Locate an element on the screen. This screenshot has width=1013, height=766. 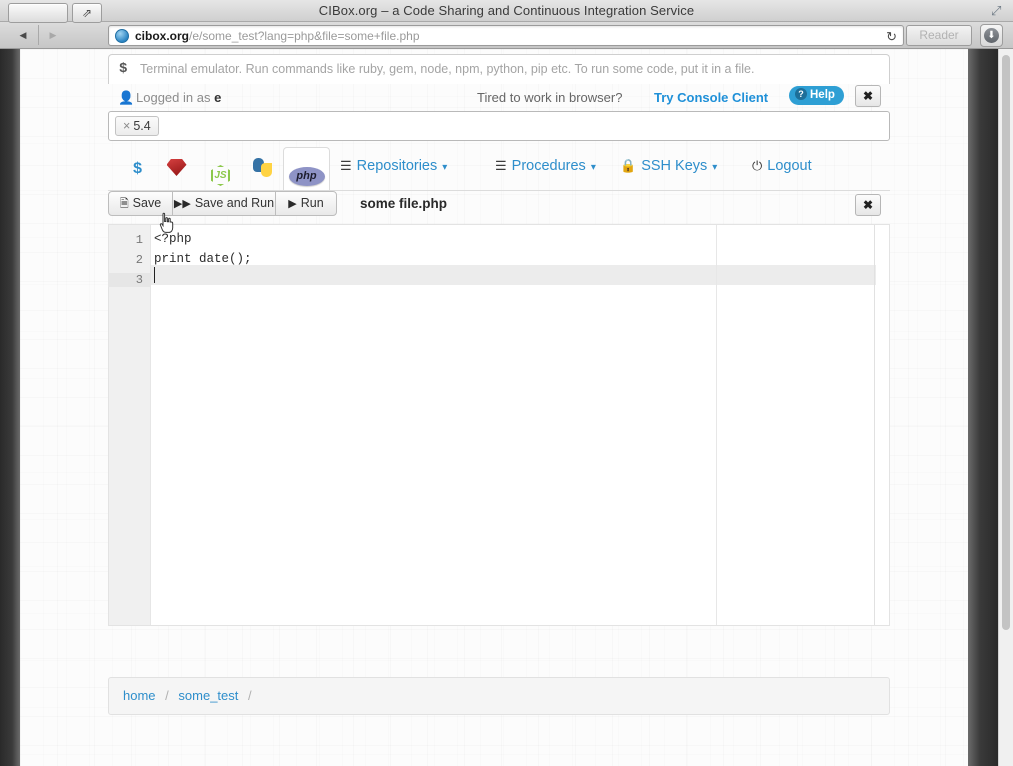
reload-icon: ↻ is located at coordinates (891, 37).